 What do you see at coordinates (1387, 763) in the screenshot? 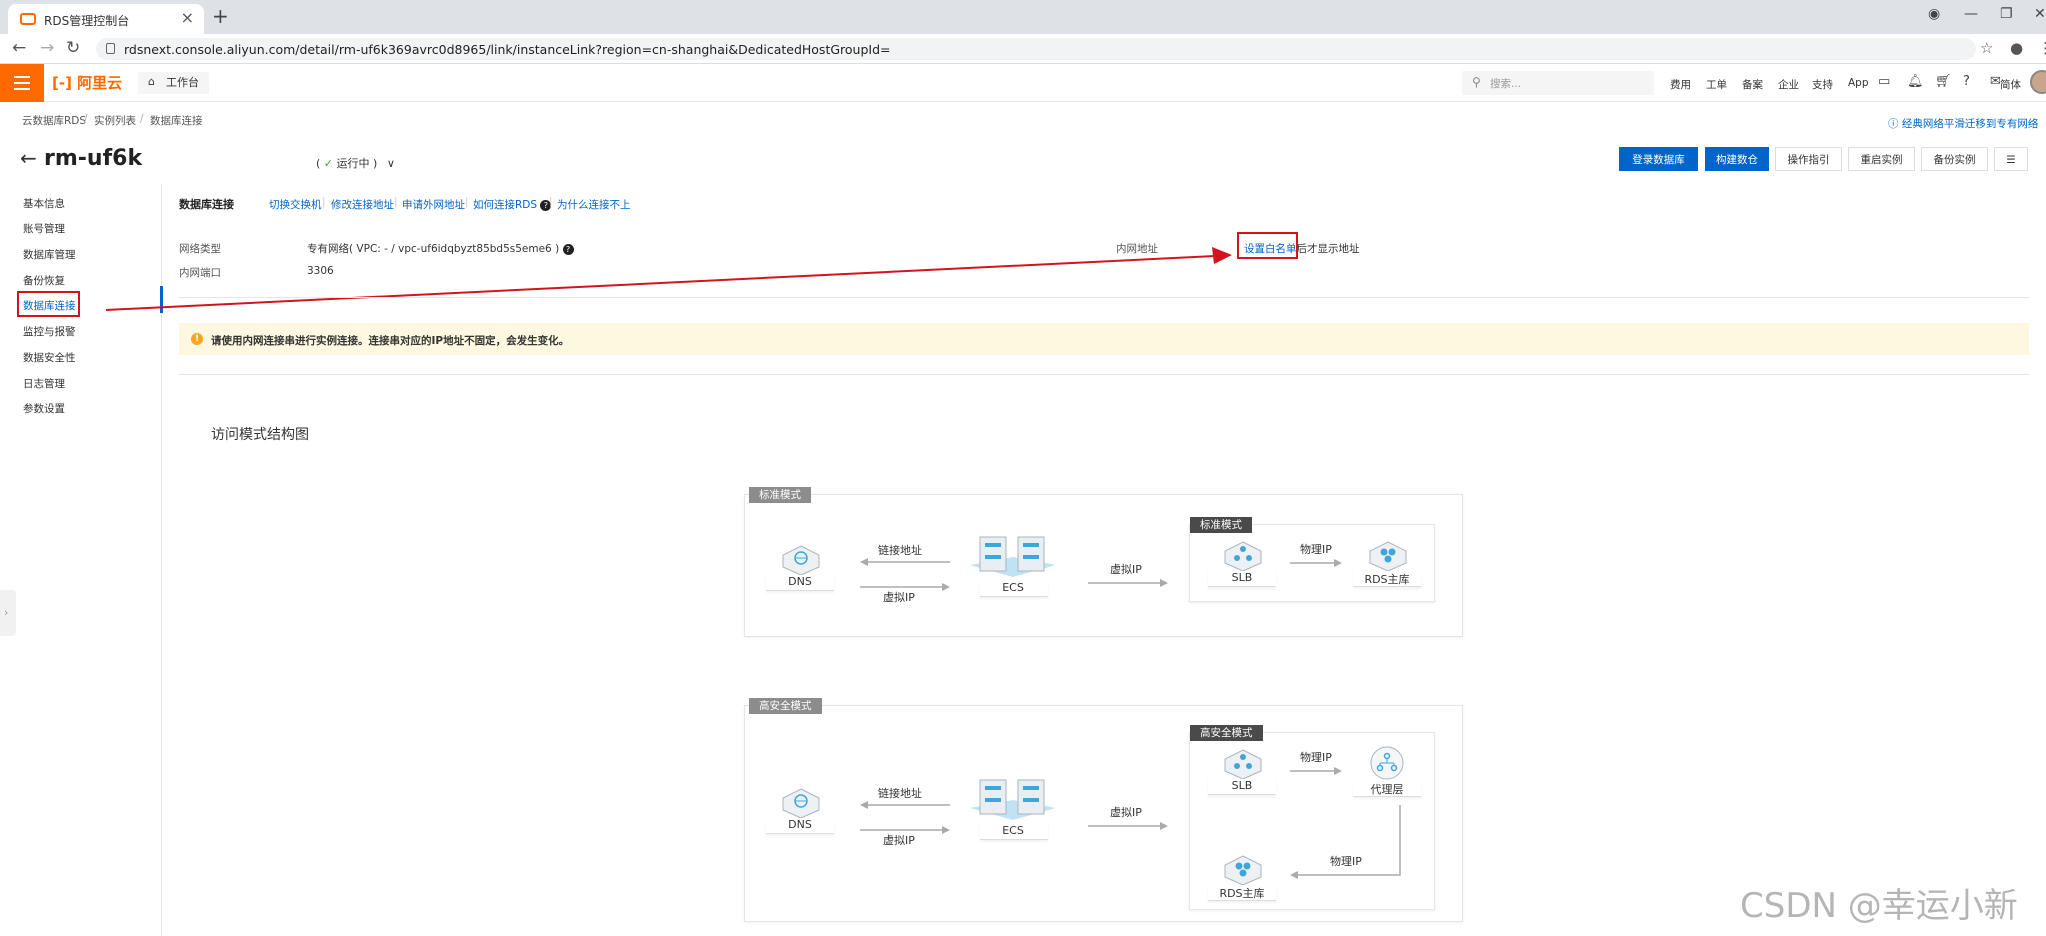
I see `proxy-icon` at bounding box center [1387, 763].